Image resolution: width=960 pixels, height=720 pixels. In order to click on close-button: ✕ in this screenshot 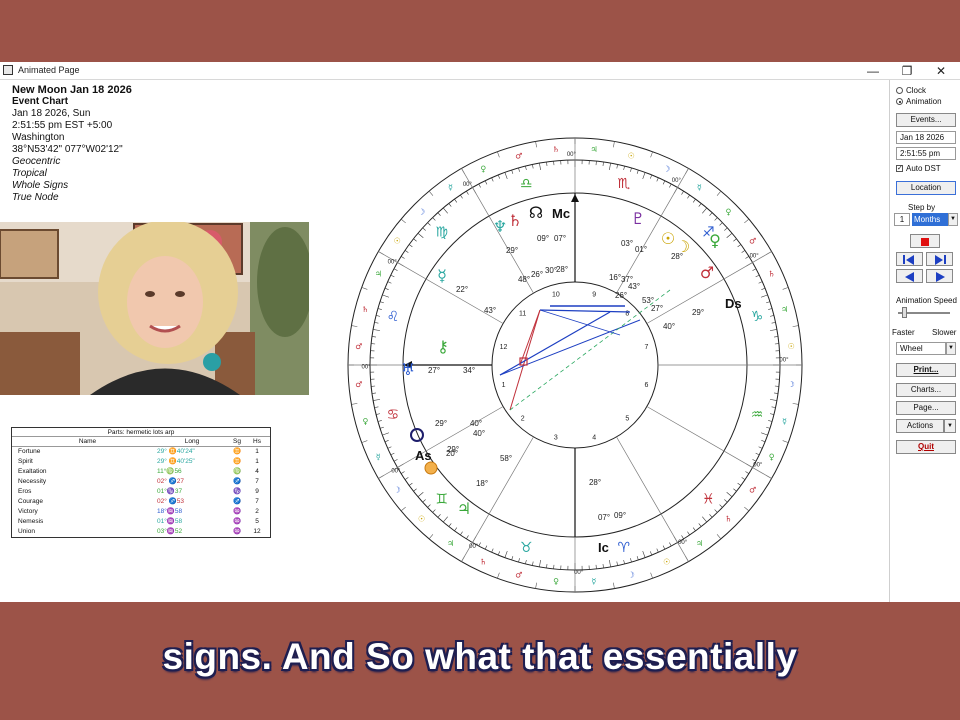, I will do `click(941, 71)`.